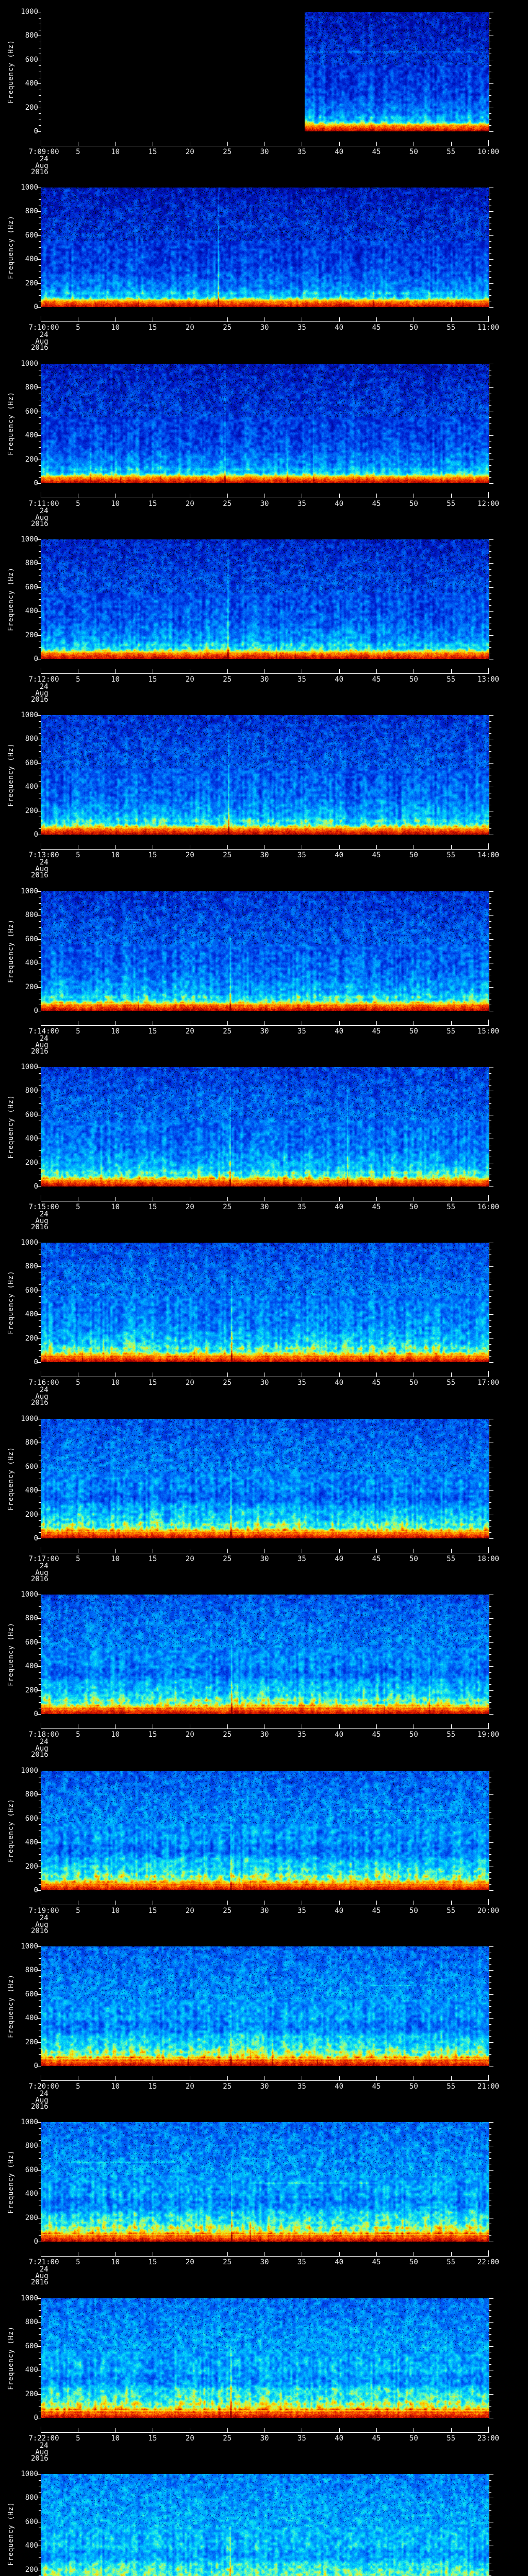 The height and width of the screenshot is (2576, 528). Describe the element at coordinates (265, 2006) in the screenshot. I see `plot-area` at that location.